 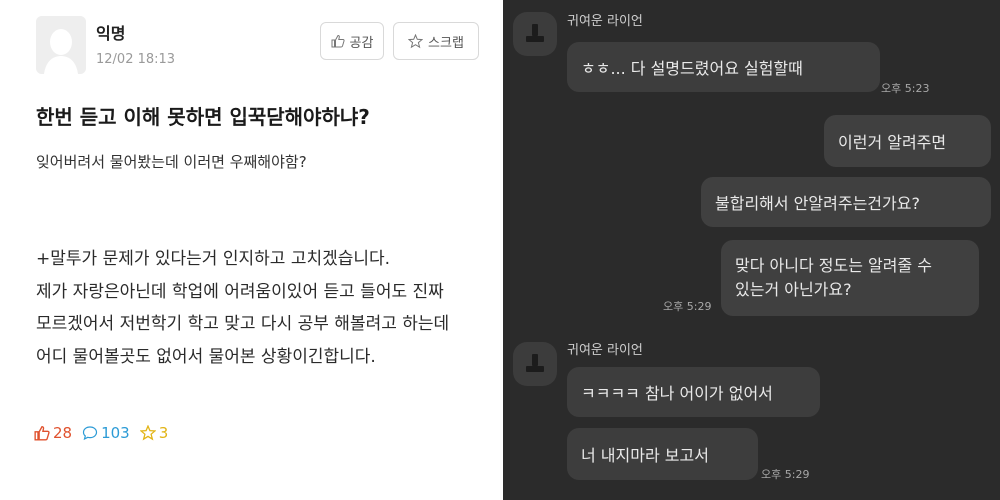 I want to click on post-subtitle: 잊어버려서 물어봤는데 이러면 우째해야함?, so click(x=171, y=162).